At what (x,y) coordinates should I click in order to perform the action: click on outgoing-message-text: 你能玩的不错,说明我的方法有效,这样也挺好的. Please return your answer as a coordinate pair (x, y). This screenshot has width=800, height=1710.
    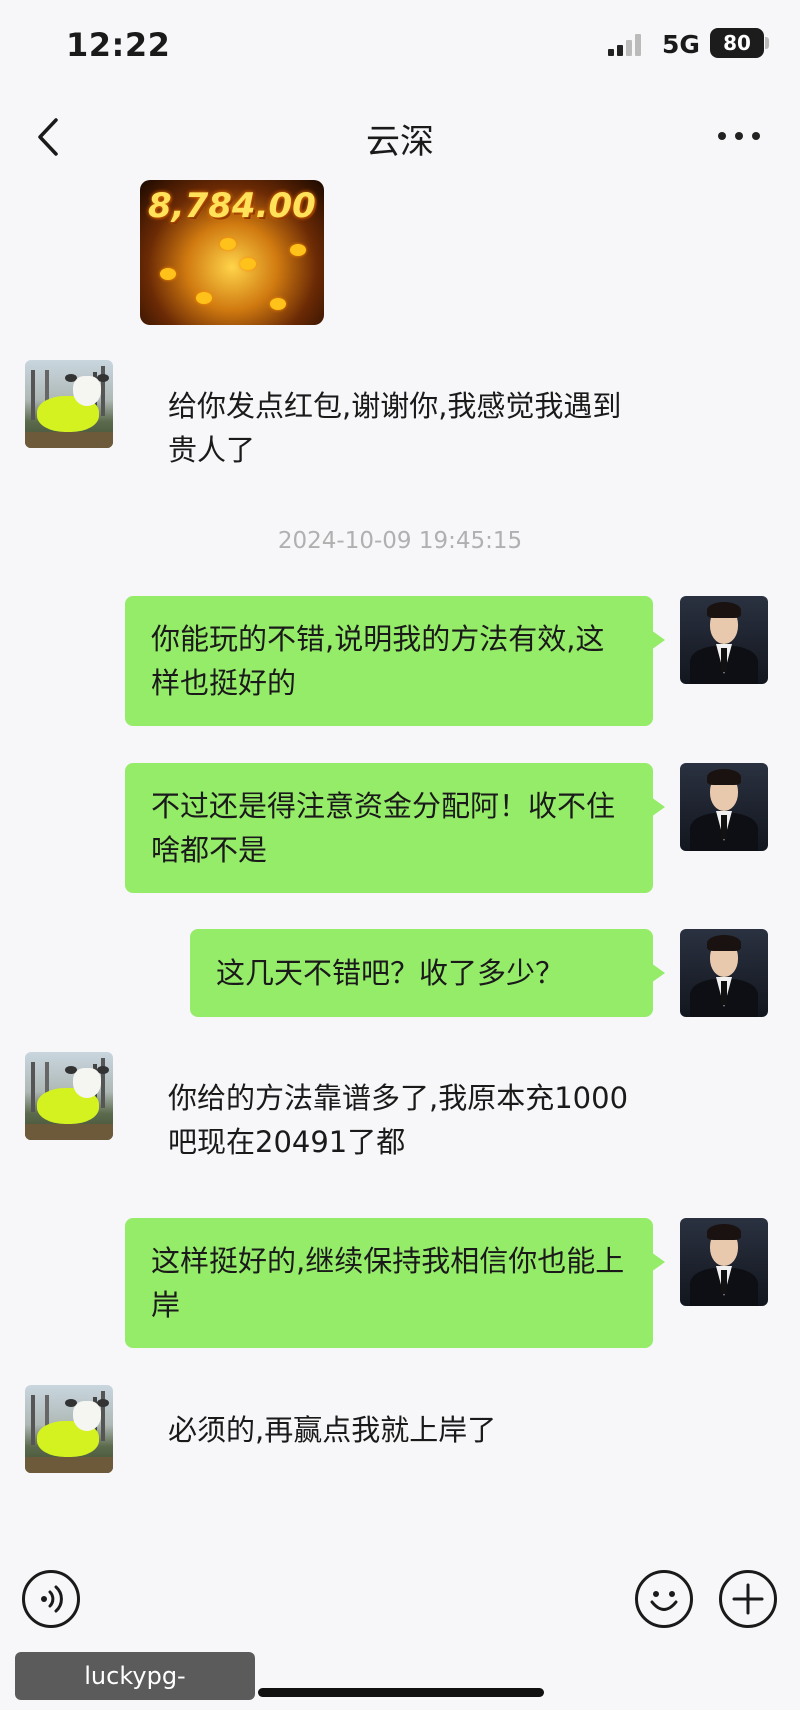
    Looking at the image, I should click on (378, 661).